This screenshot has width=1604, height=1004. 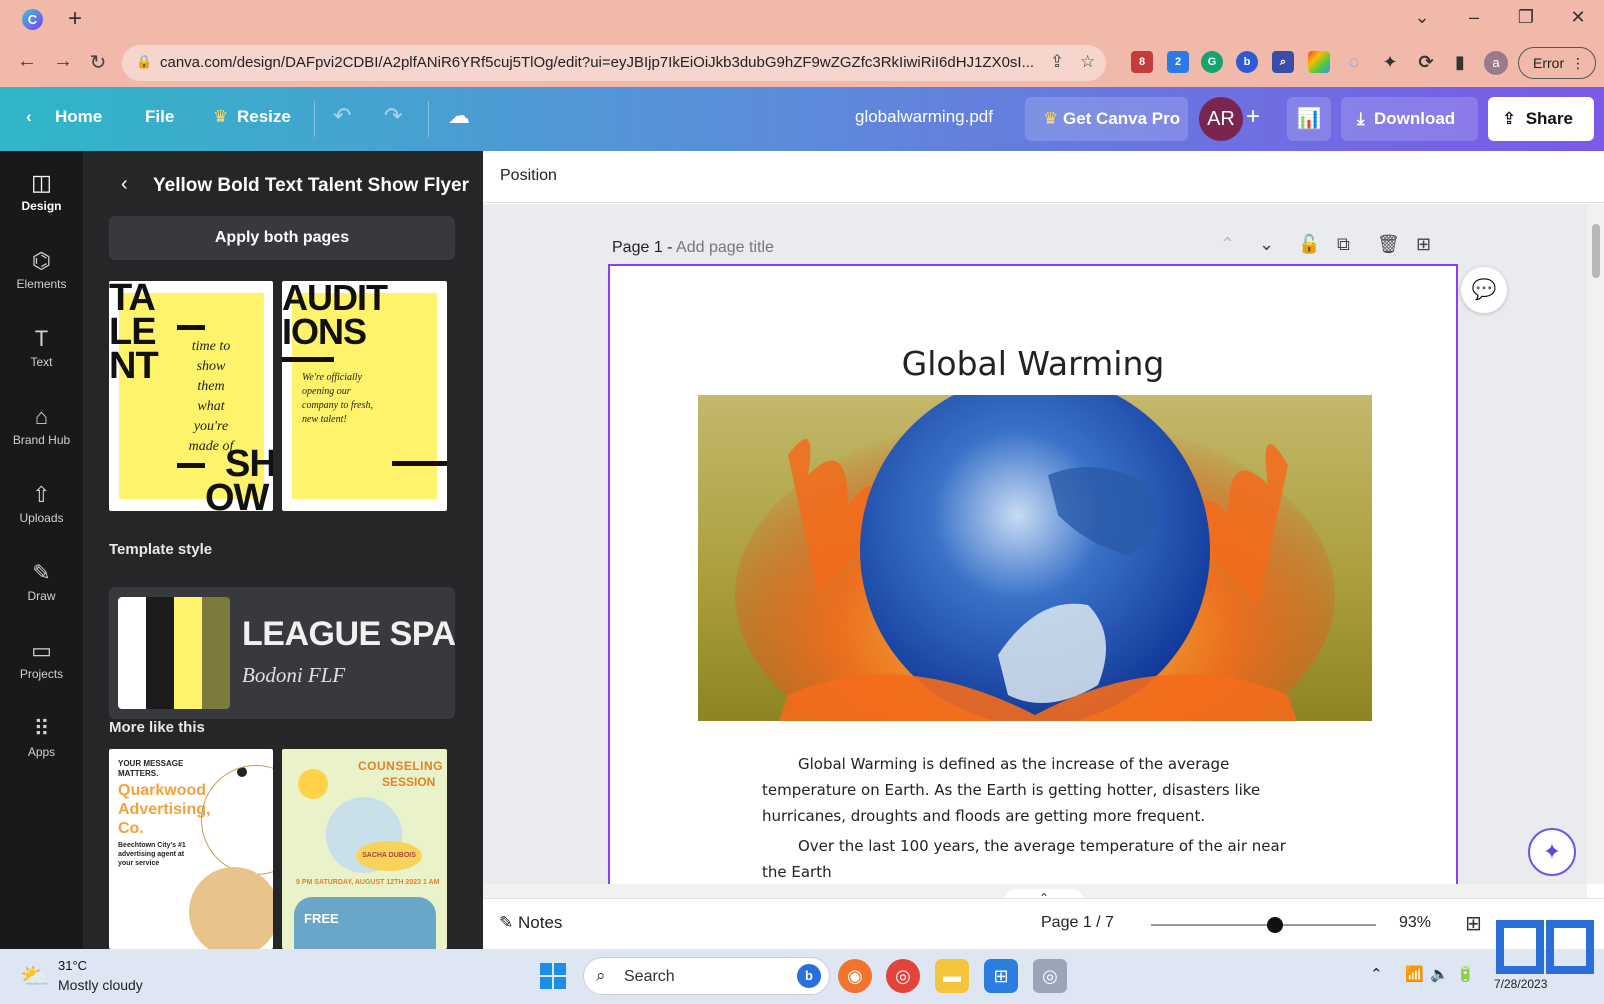 What do you see at coordinates (75, 19) in the screenshot?
I see `new-tab-button: +` at bounding box center [75, 19].